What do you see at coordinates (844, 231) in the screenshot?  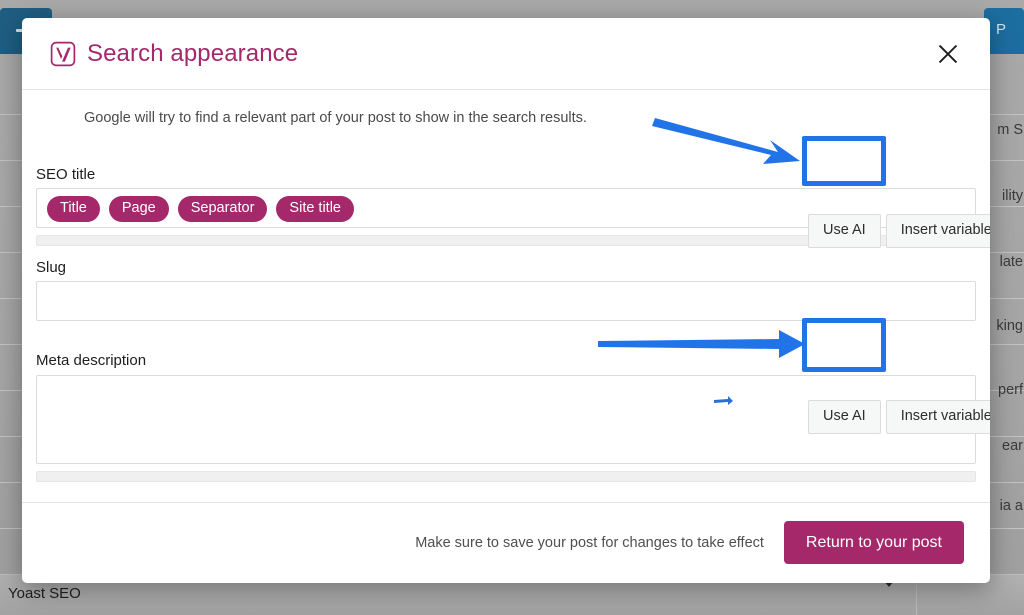 I see `use-ai-button-seo-title: Use AI` at bounding box center [844, 231].